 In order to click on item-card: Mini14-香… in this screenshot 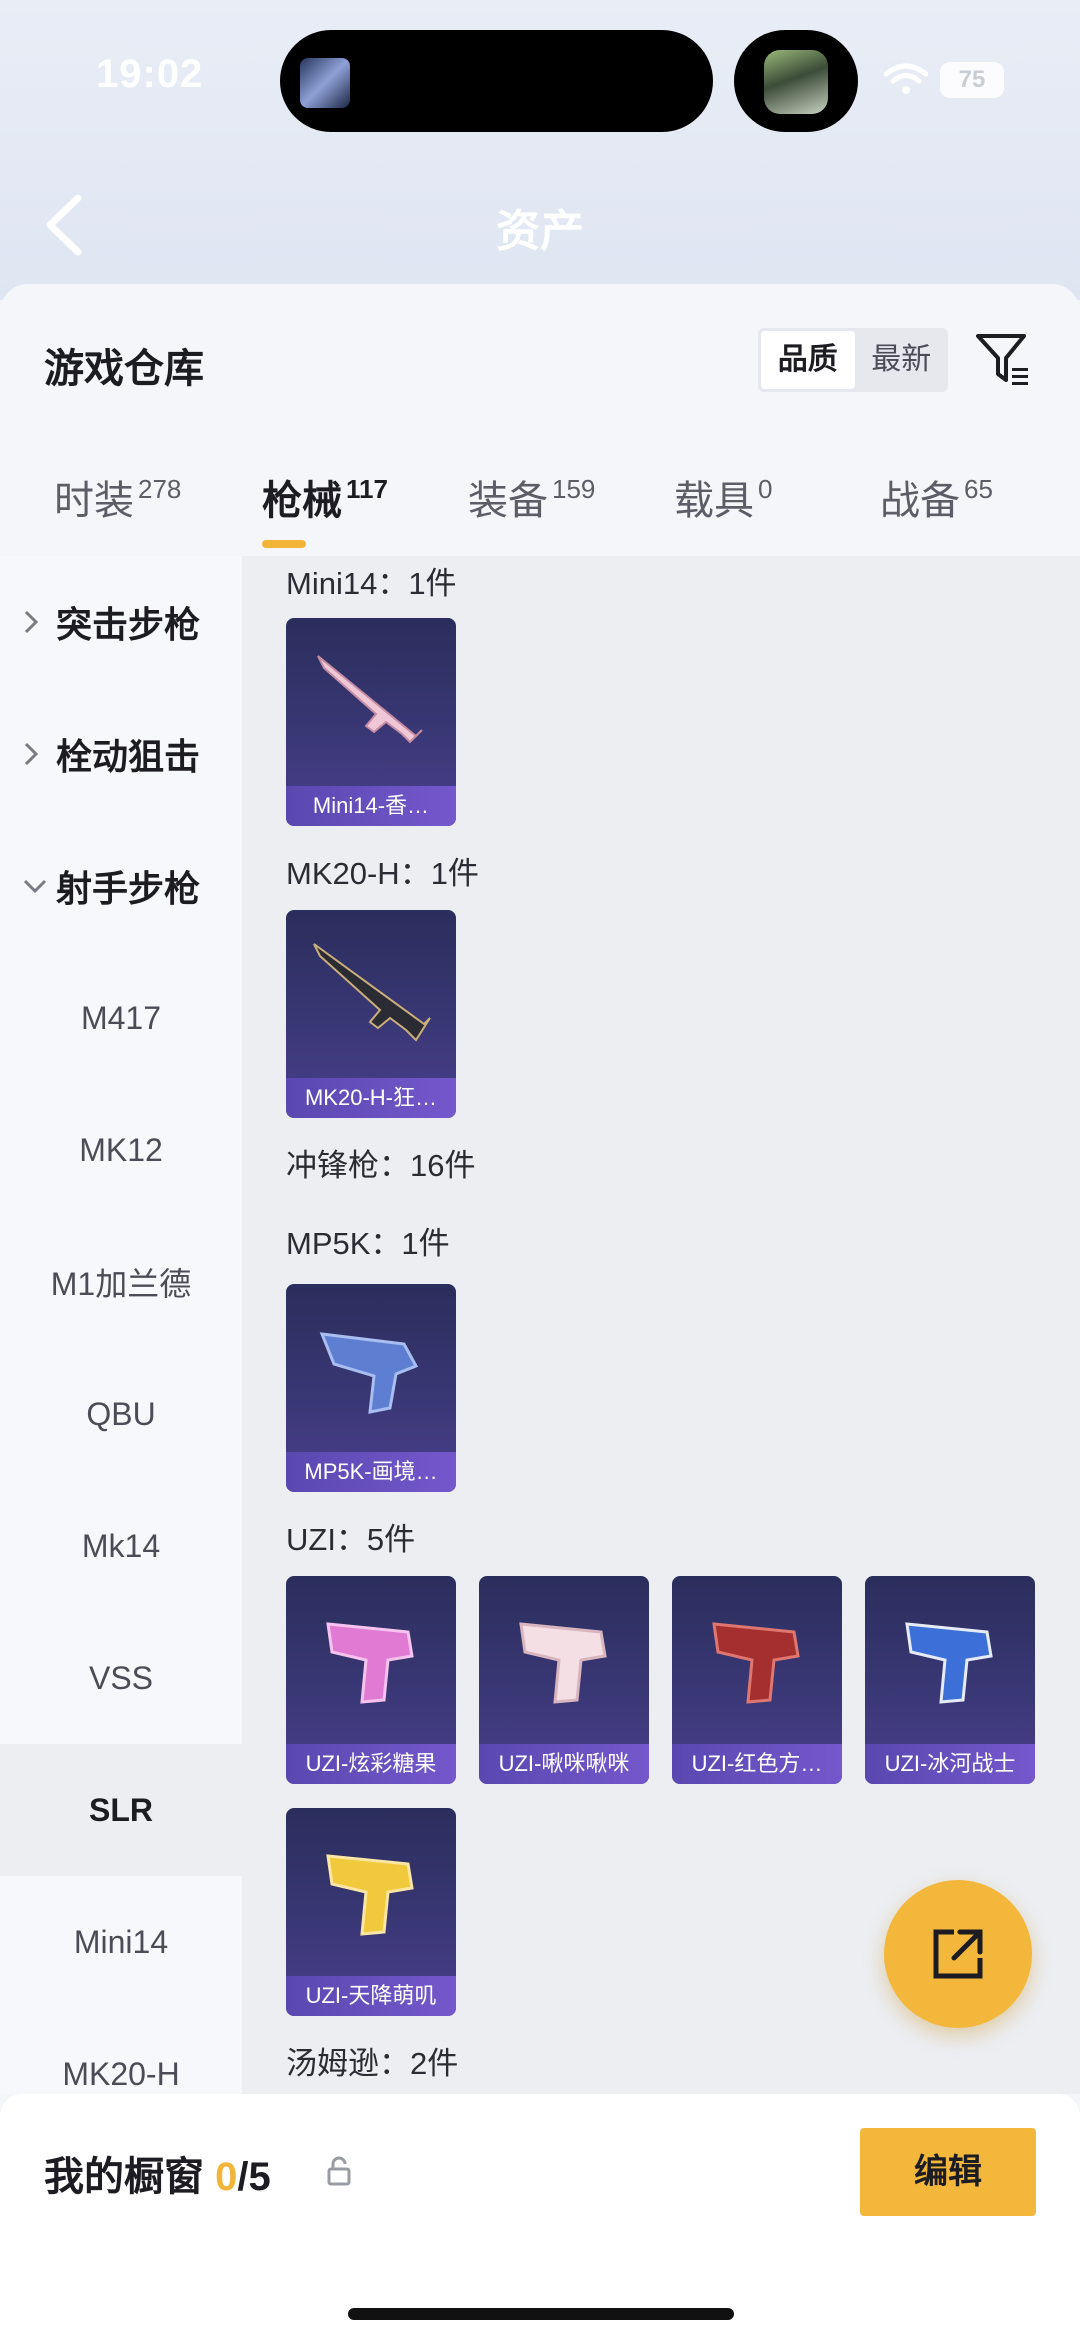, I will do `click(371, 722)`.